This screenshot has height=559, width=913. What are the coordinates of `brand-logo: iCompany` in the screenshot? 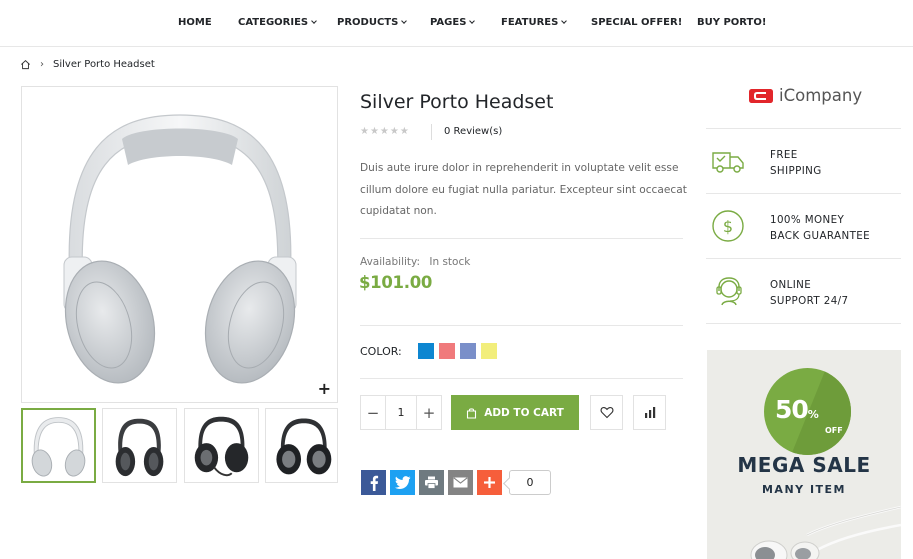 It's located at (805, 95).